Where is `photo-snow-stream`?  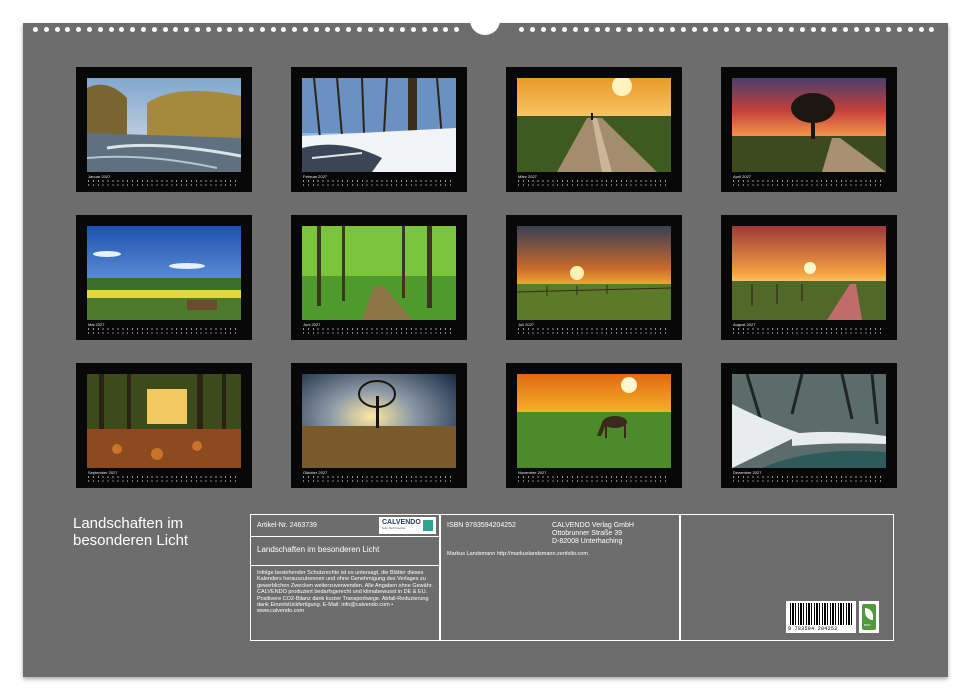 photo-snow-stream is located at coordinates (809, 421).